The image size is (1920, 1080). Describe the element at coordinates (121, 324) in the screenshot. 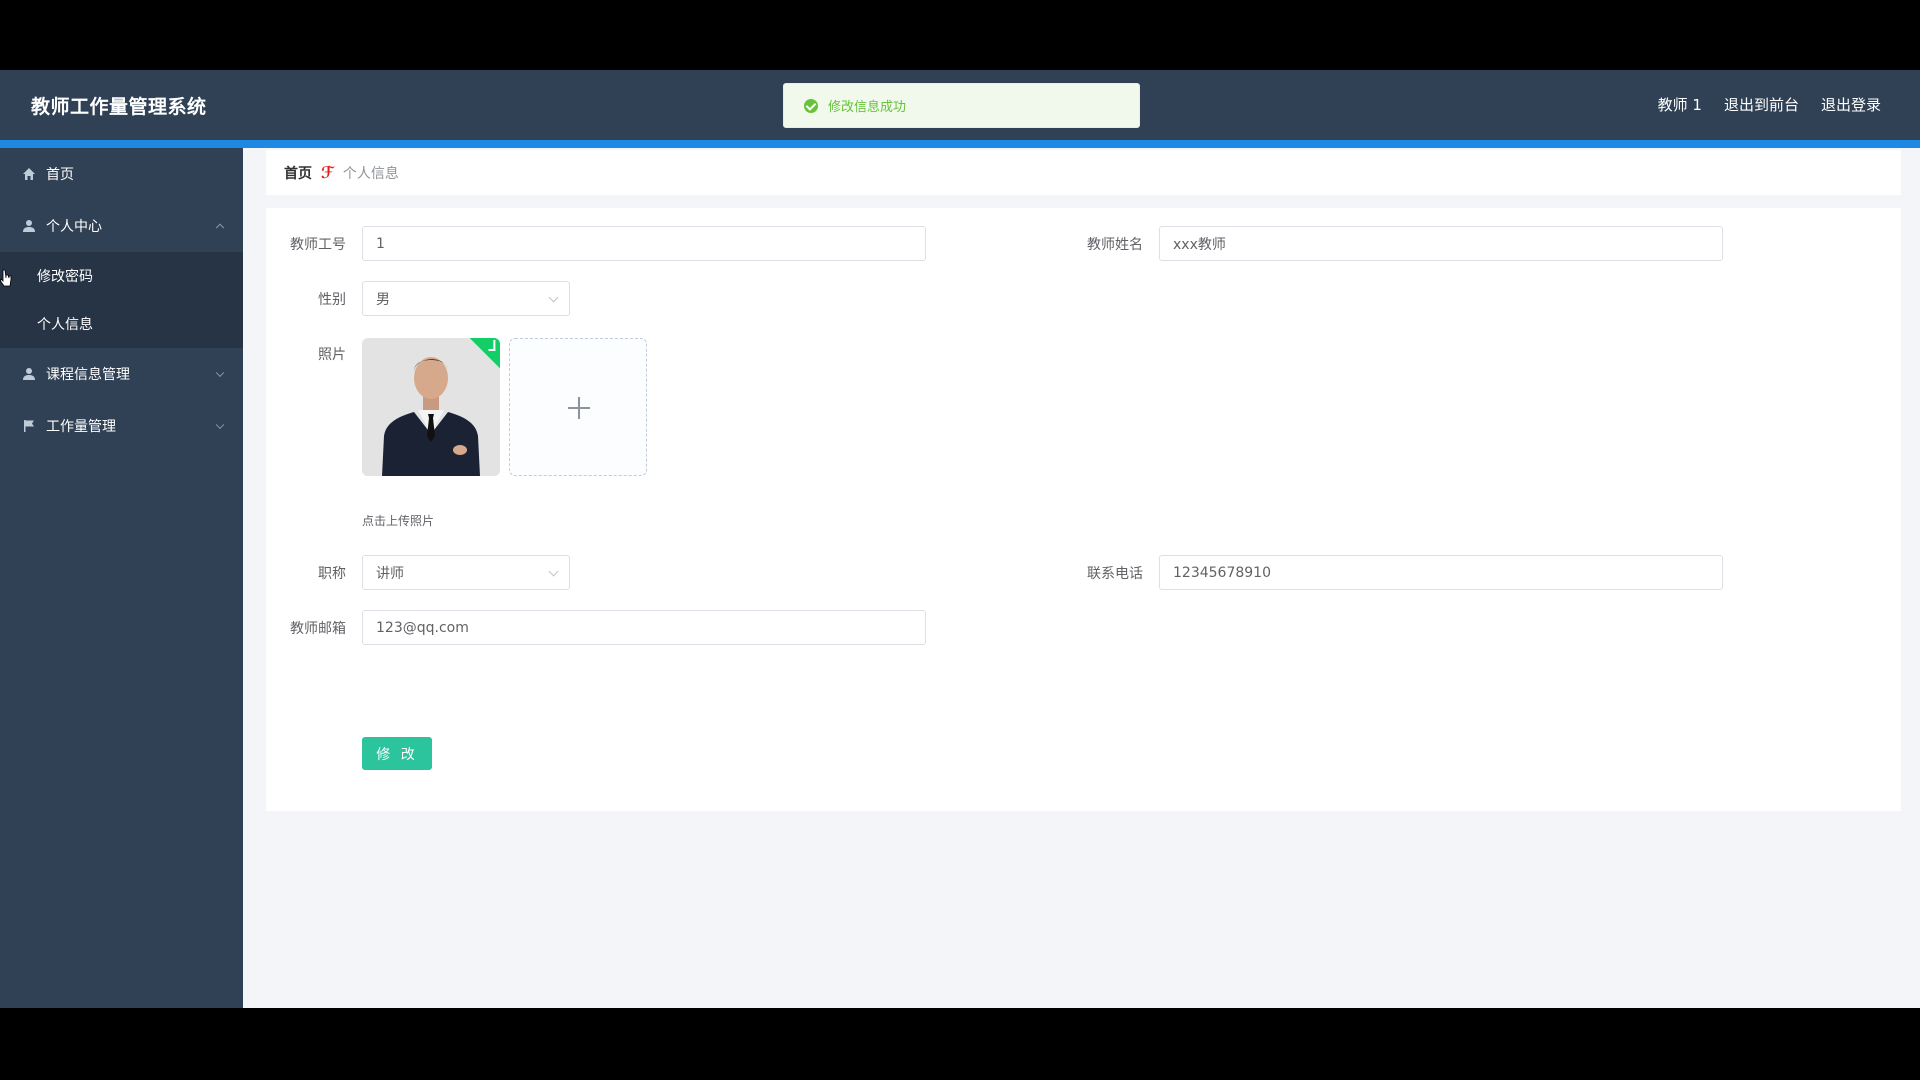

I see `sidebar-item-personal-info: 个人信息` at that location.